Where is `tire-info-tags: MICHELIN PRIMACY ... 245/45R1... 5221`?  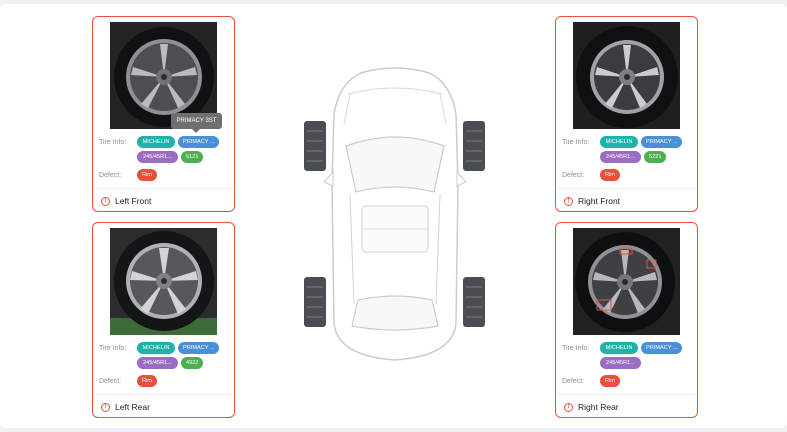
tire-info-tags: MICHELIN PRIMACY ... 245/45R1... 5221 is located at coordinates (646, 149).